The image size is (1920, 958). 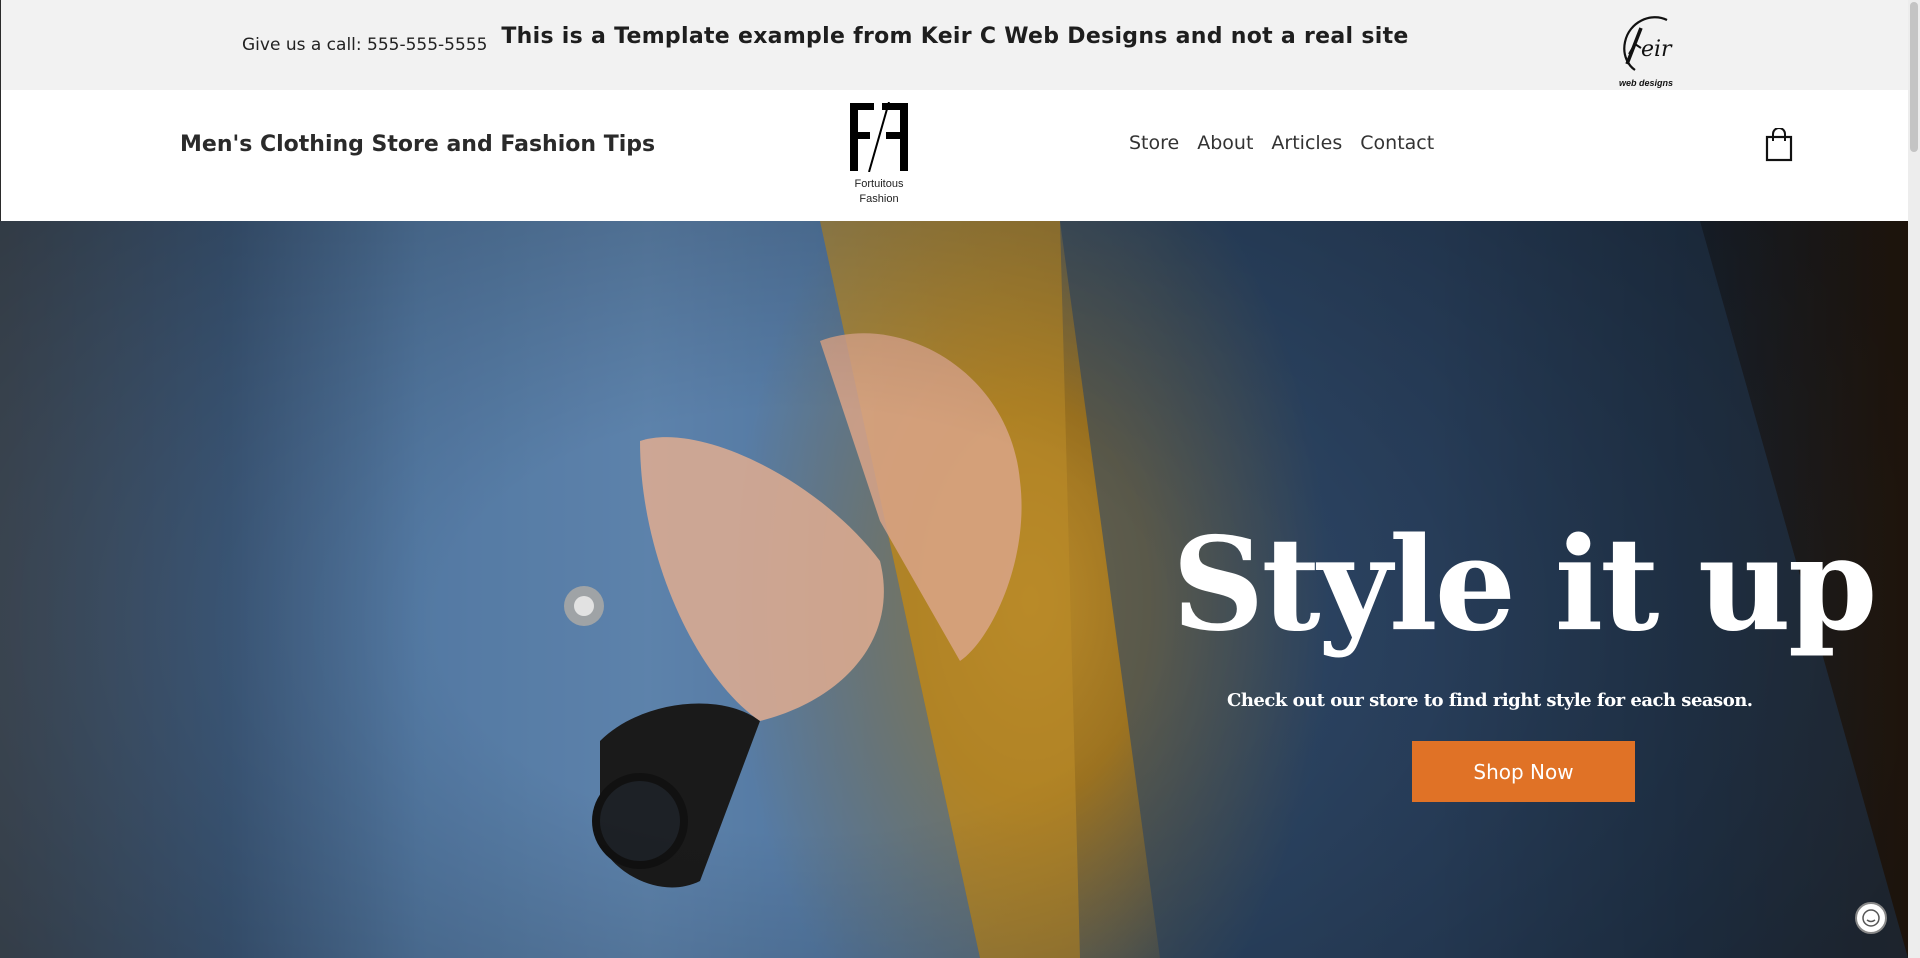 I want to click on nav-contact: Contact, so click(x=1397, y=143).